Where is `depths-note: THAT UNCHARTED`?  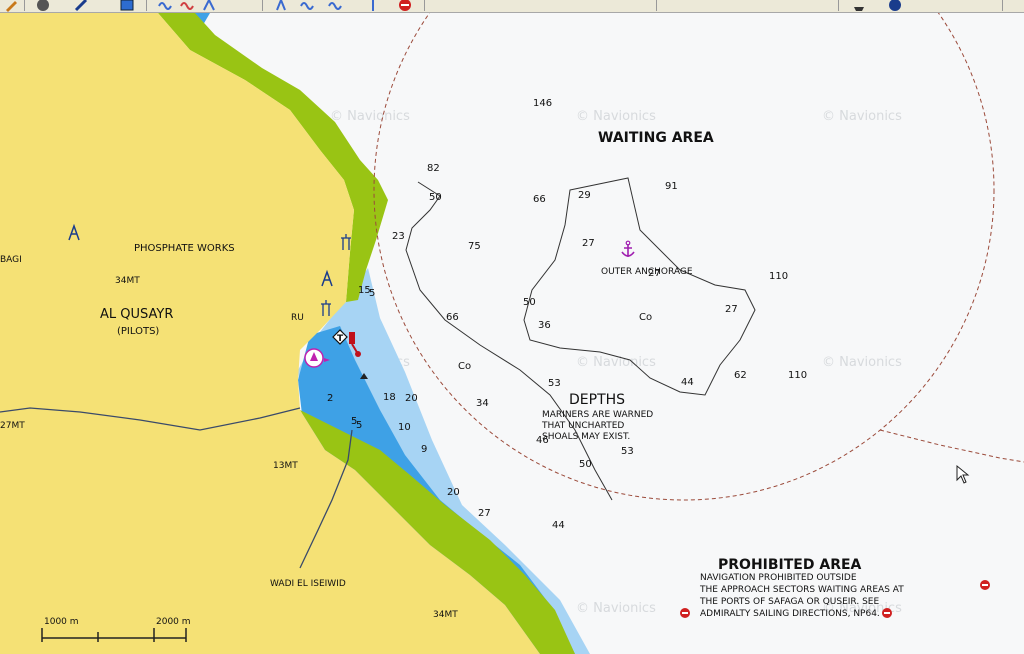 depths-note: THAT UNCHARTED is located at coordinates (582, 426).